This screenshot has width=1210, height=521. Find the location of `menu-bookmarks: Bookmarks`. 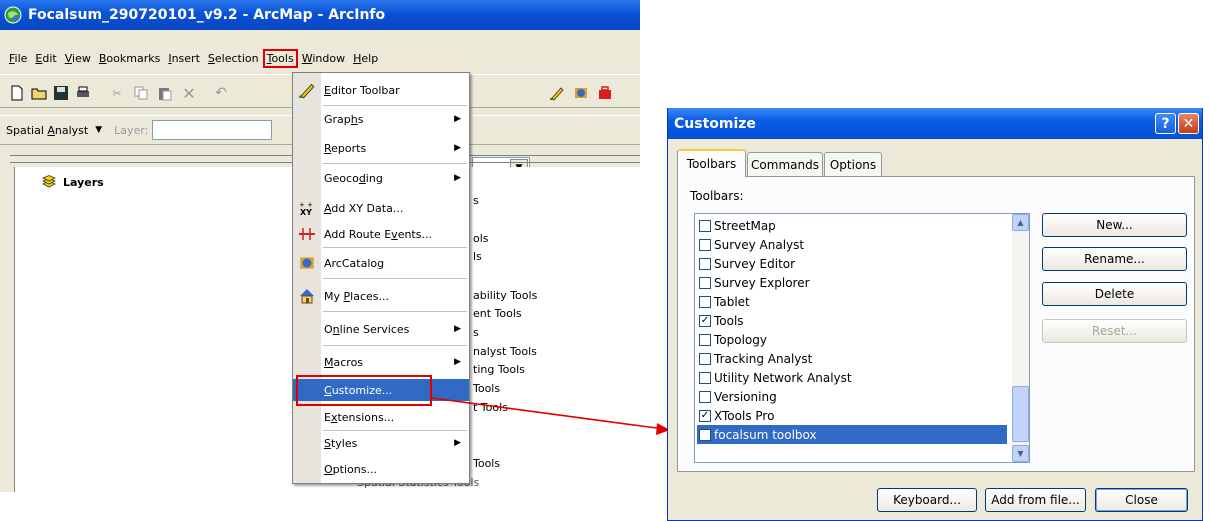

menu-bookmarks: Bookmarks is located at coordinates (129, 58).